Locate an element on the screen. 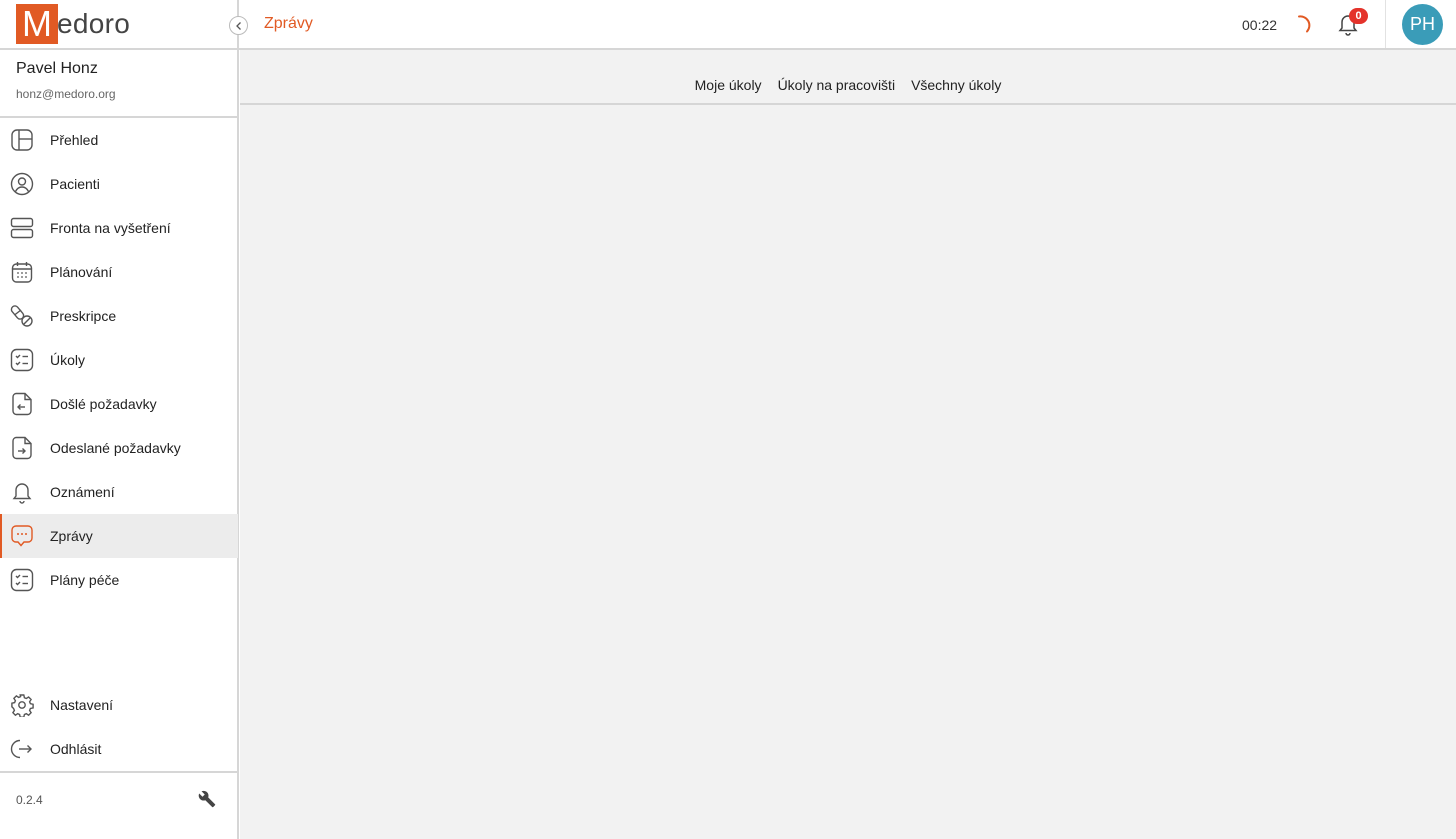 This screenshot has height=839, width=1456. chevron-left-icon is located at coordinates (239, 26).